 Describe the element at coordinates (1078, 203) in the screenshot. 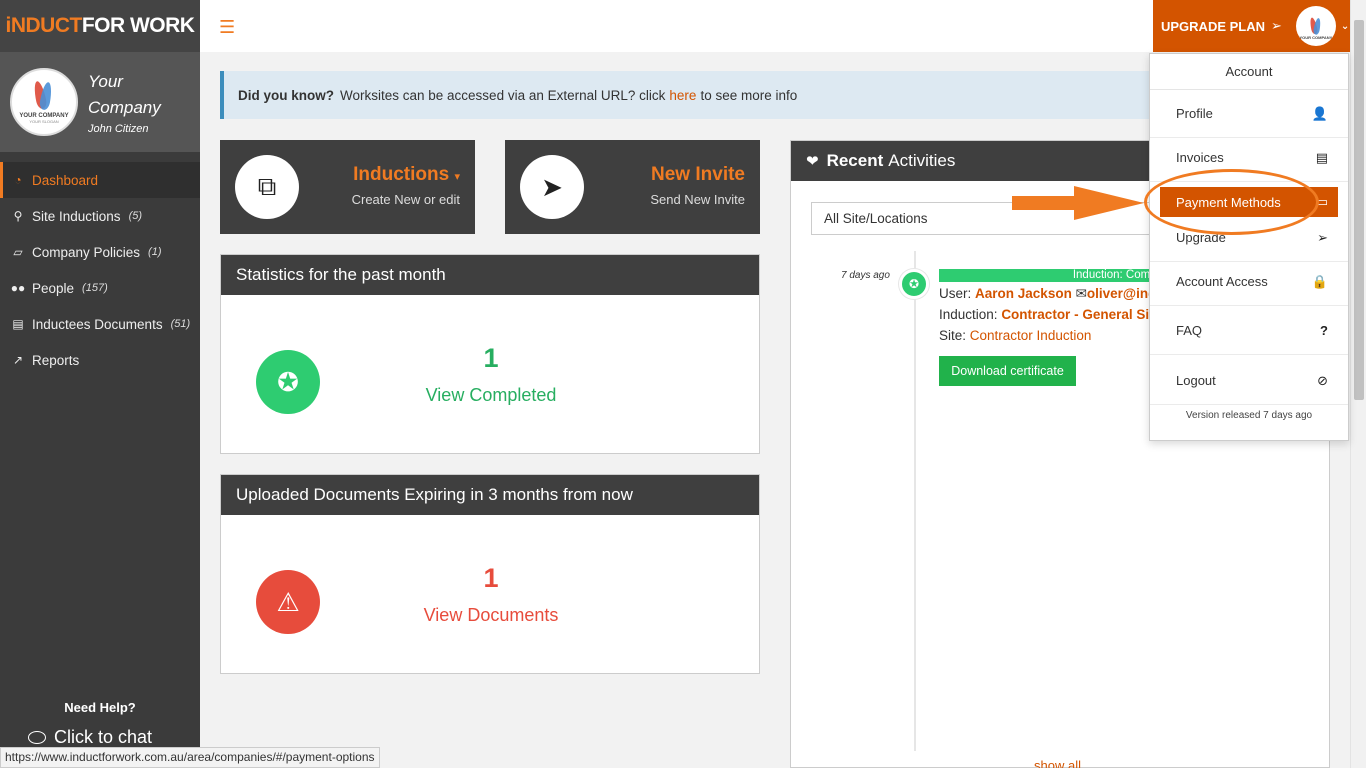

I see `annotation-arrow-icon` at that location.